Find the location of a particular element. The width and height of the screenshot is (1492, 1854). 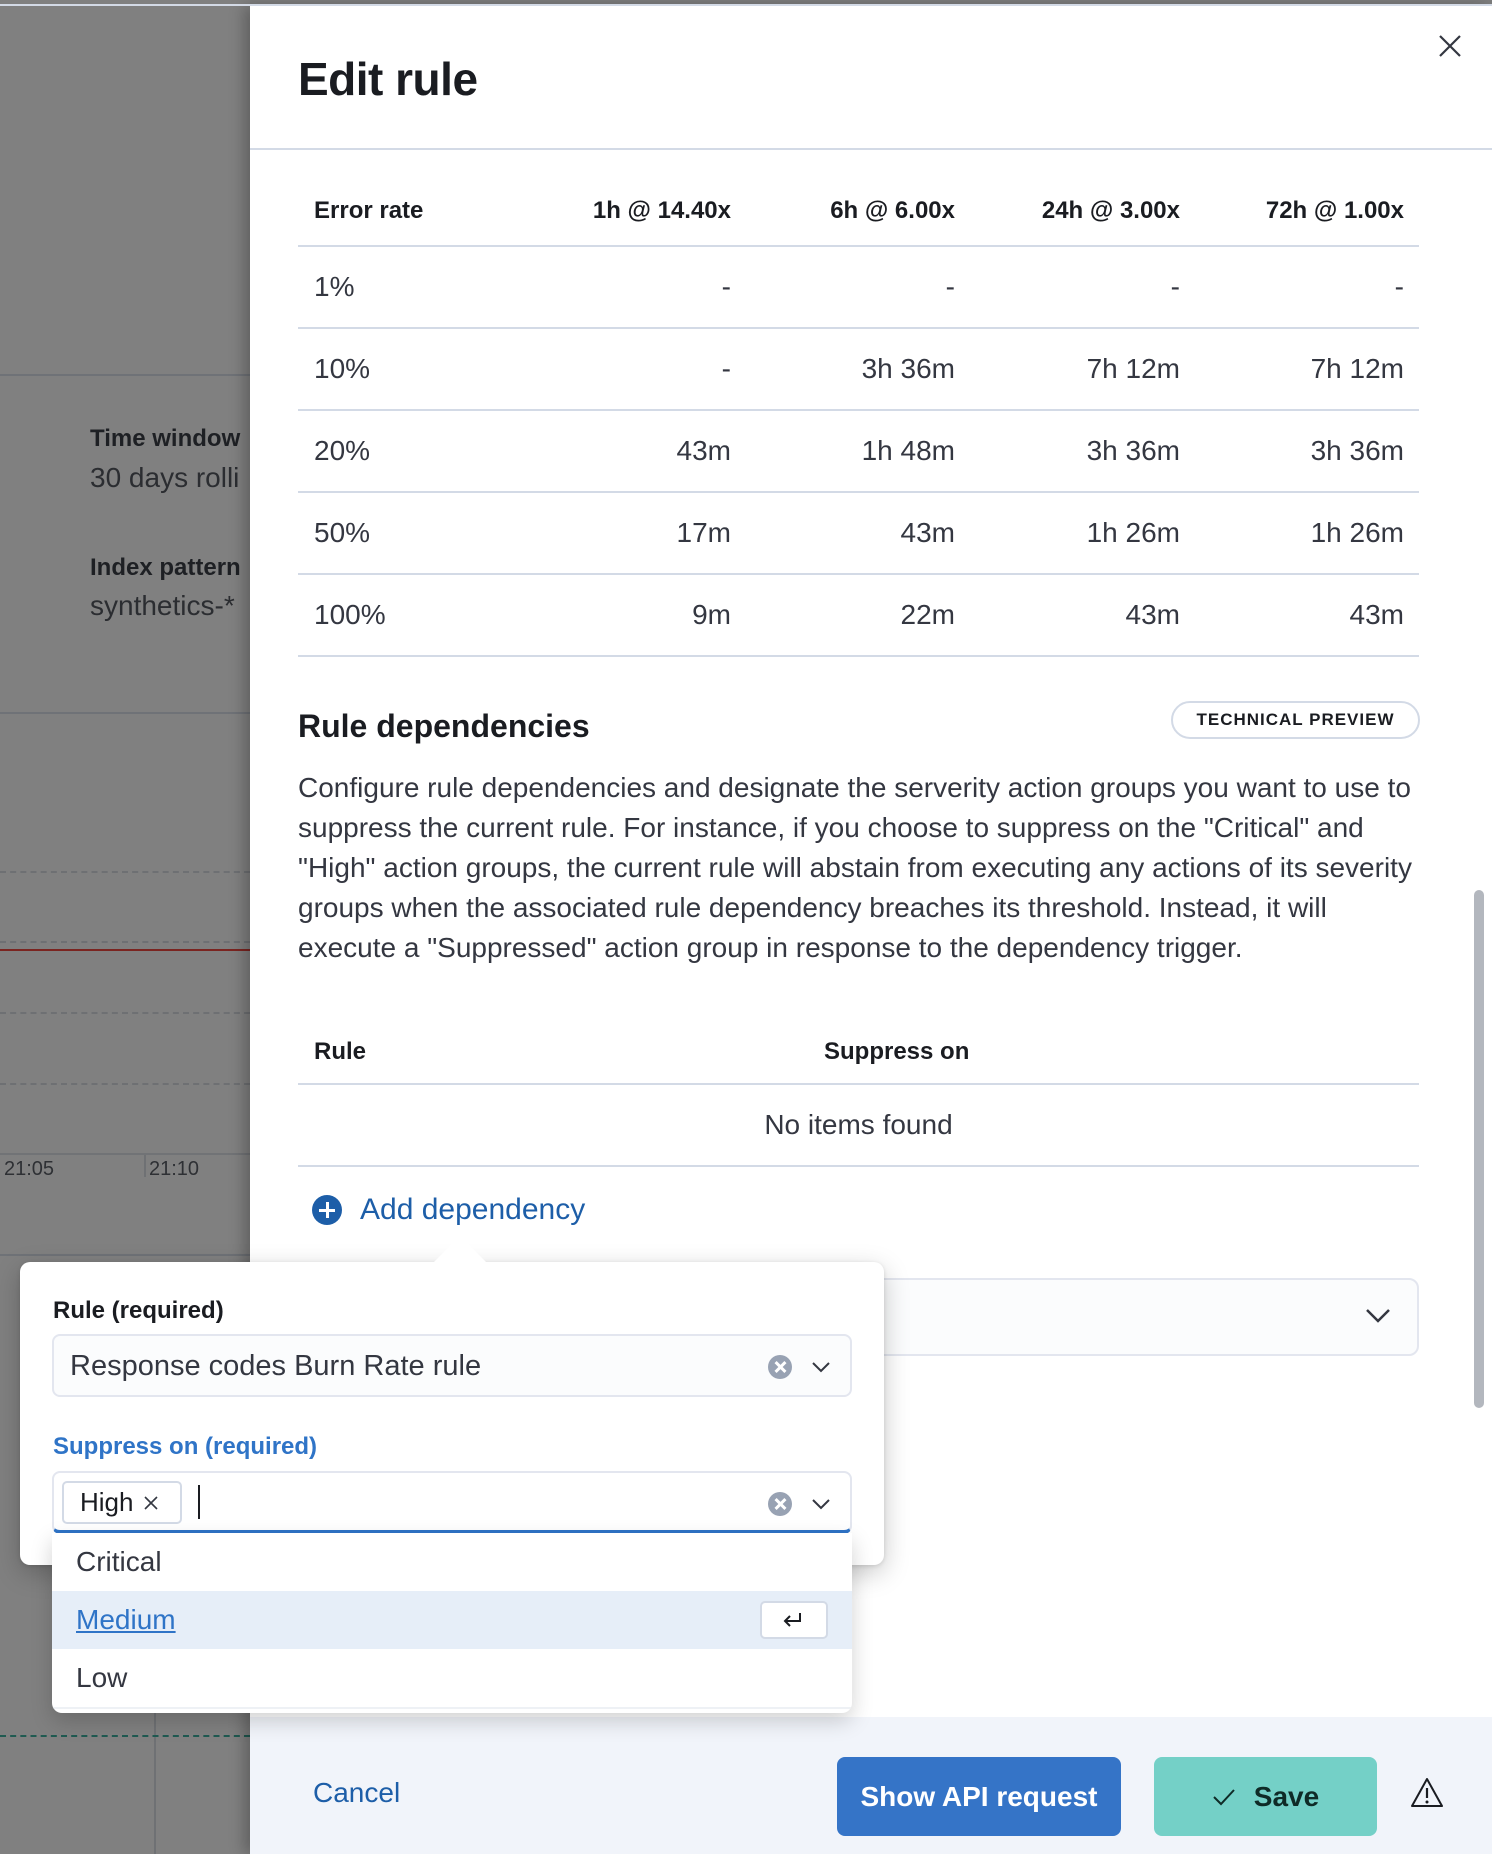

suppress-on-field-label: Suppress on (required) is located at coordinates (185, 1446).